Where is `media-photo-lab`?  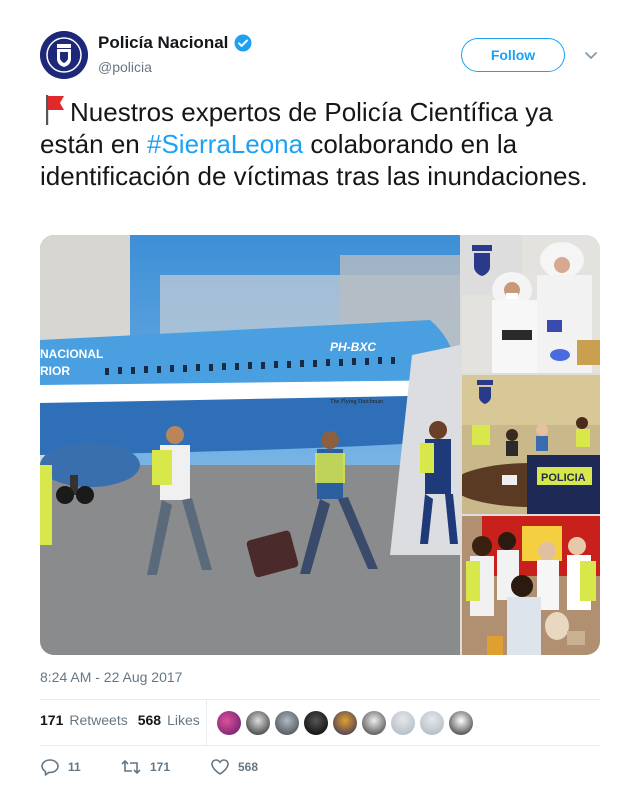 media-photo-lab is located at coordinates (531, 304).